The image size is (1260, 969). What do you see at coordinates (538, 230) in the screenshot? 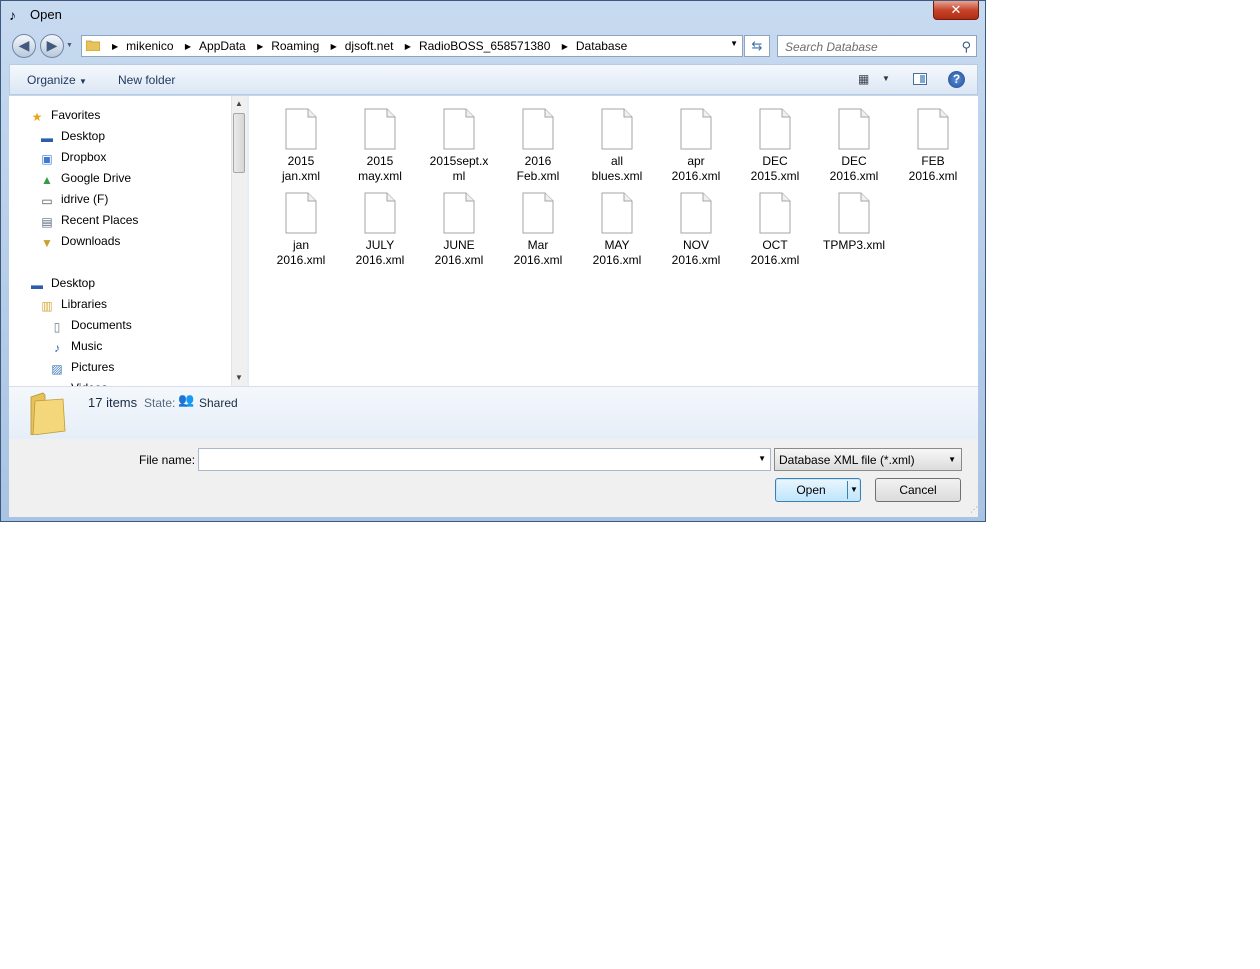
I see `file-item: Mar 2016.xml` at bounding box center [538, 230].